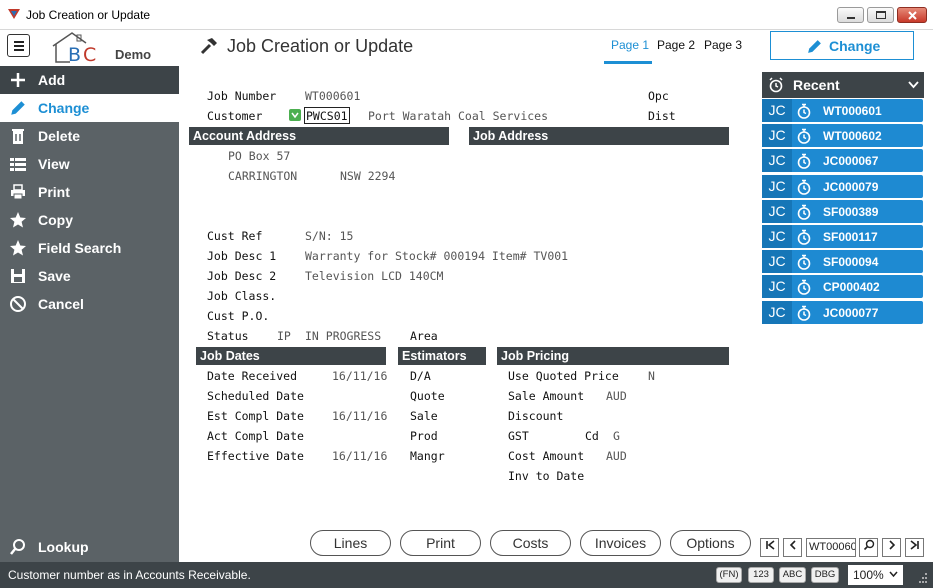  Describe the element at coordinates (238, 316) in the screenshot. I see `cust-po-label: Cust P.O.` at that location.